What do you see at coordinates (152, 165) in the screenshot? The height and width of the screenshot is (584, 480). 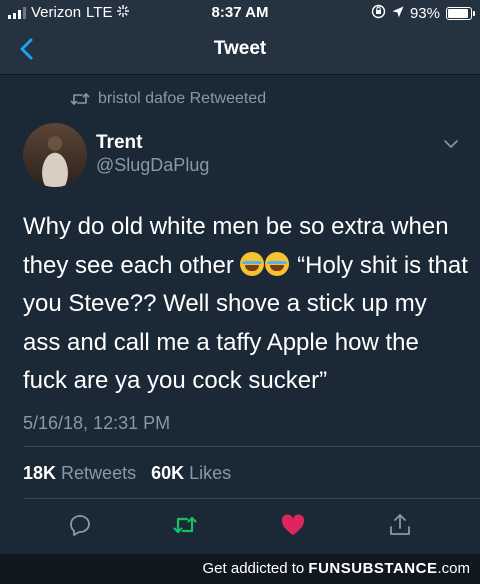 I see `author-handle: @SlugDaPlug` at bounding box center [152, 165].